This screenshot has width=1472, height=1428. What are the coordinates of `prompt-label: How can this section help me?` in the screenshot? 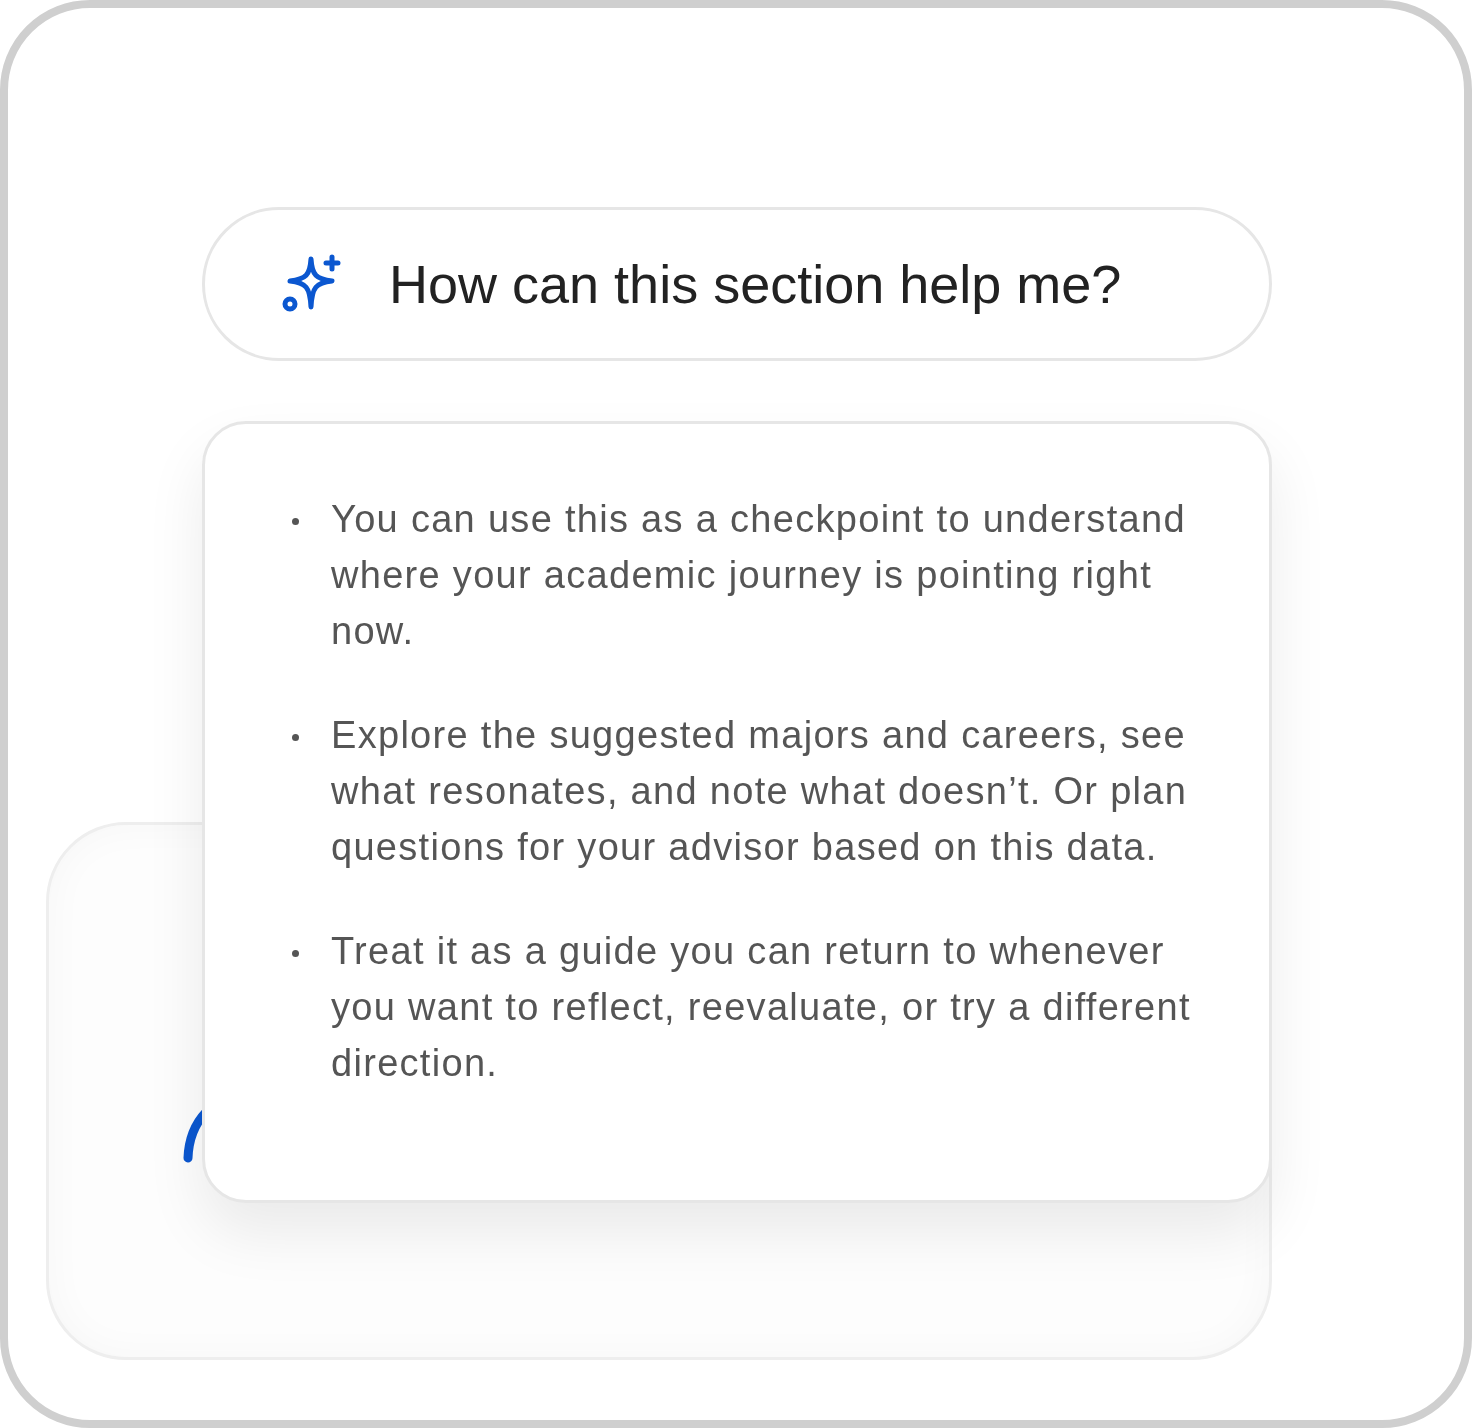 It's located at (755, 284).